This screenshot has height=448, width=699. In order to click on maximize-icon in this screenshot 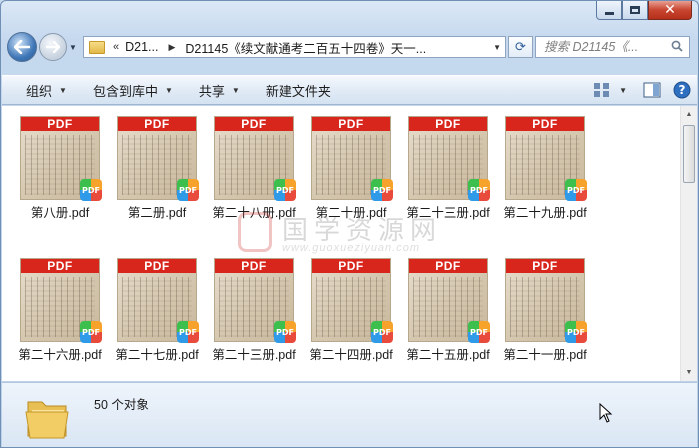, I will do `click(635, 10)`.